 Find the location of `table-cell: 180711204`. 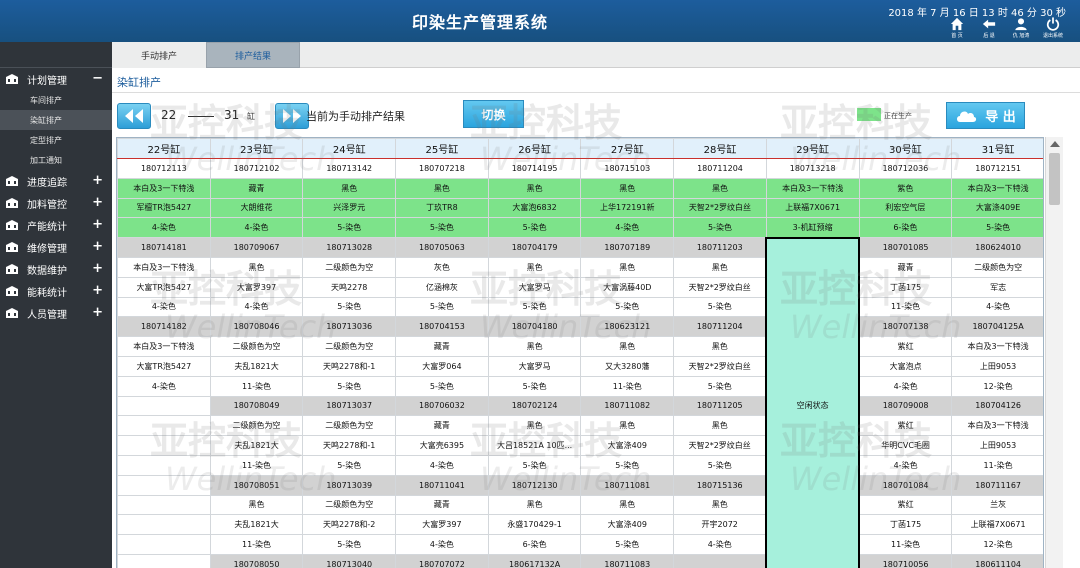

table-cell: 180711204 is located at coordinates (720, 168).